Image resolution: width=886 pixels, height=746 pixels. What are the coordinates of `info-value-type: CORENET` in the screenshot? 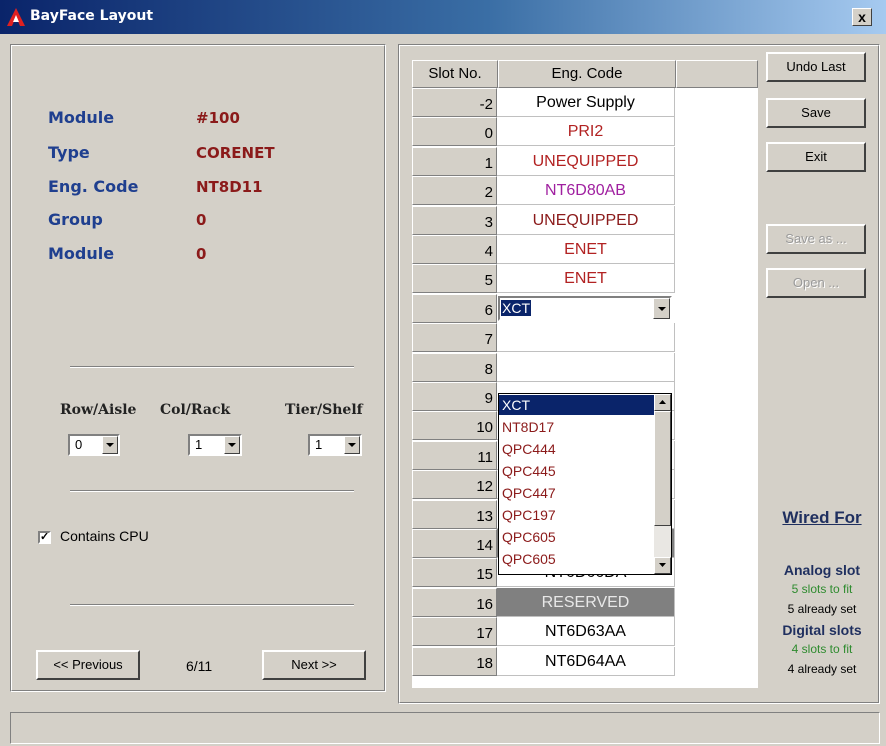 It's located at (235, 153).